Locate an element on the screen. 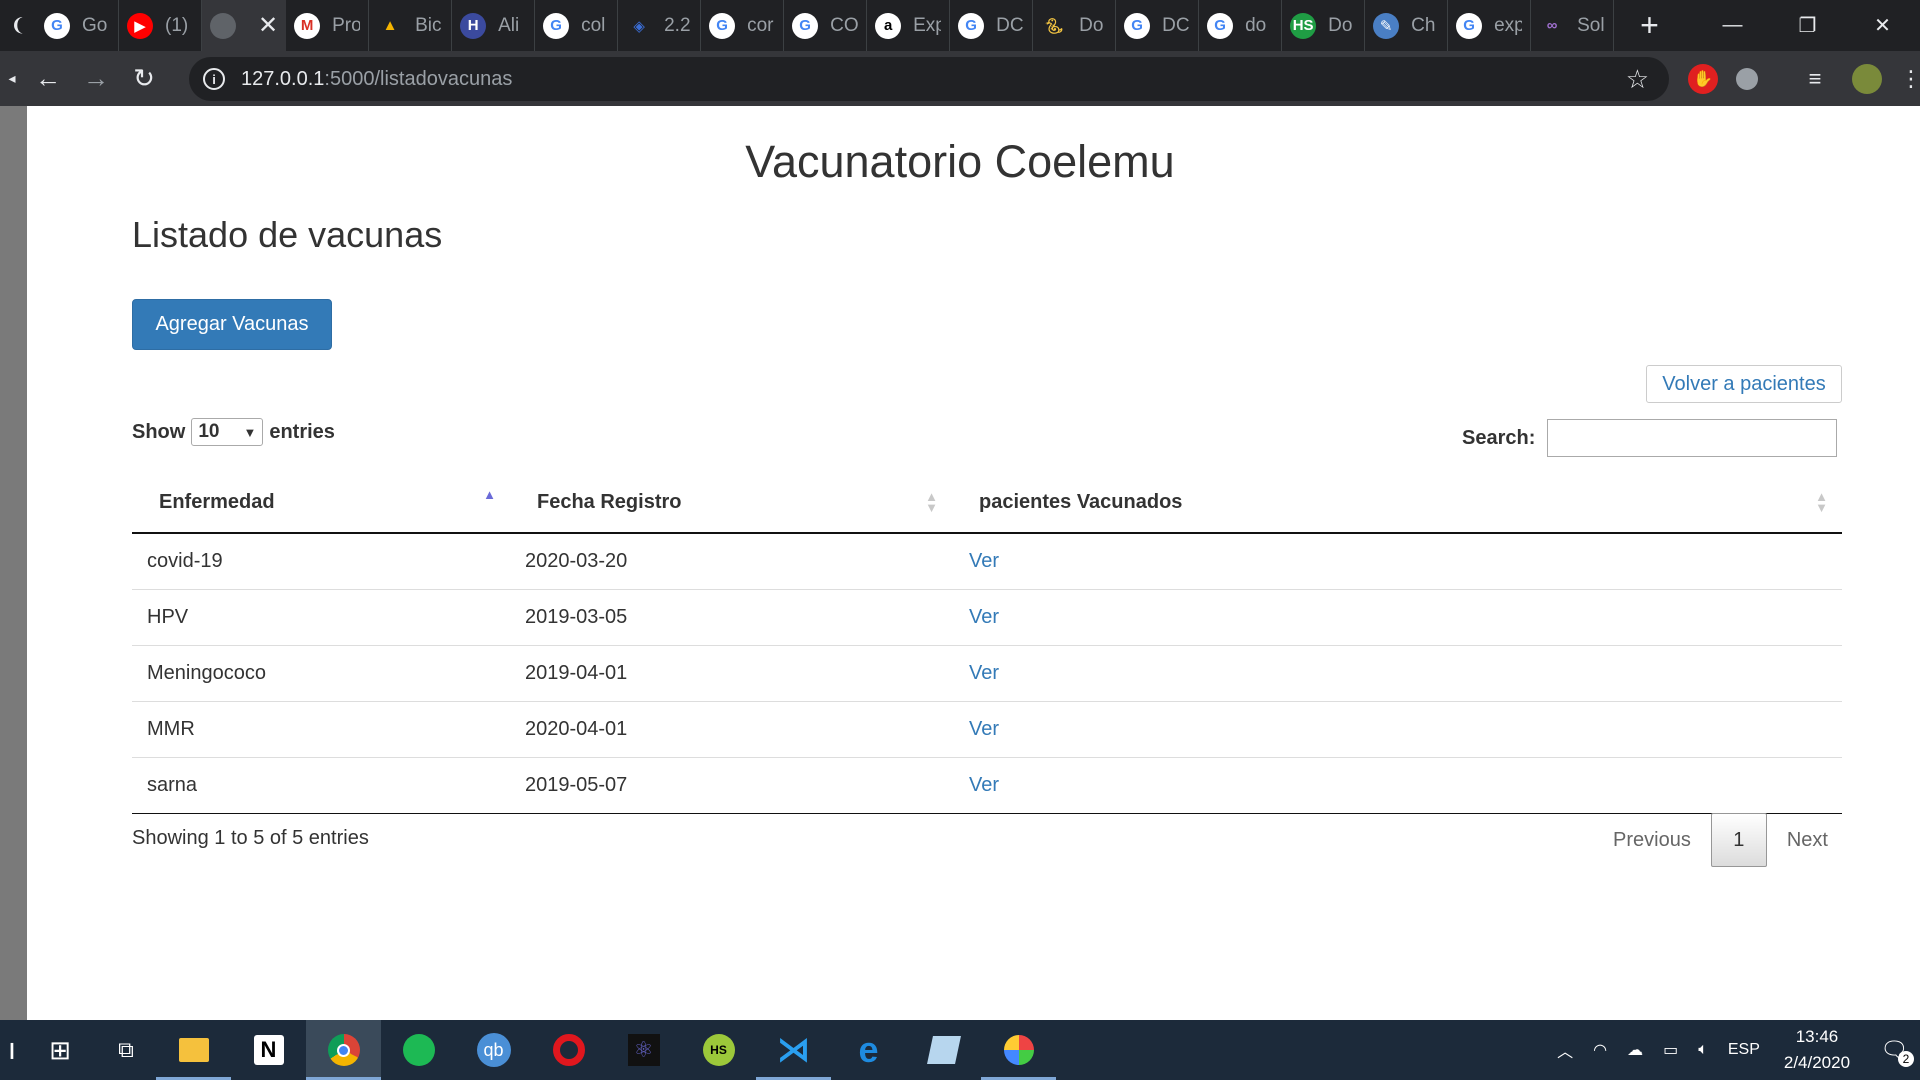  back-to-patients-button: Volver a pacientes is located at coordinates (1744, 384).